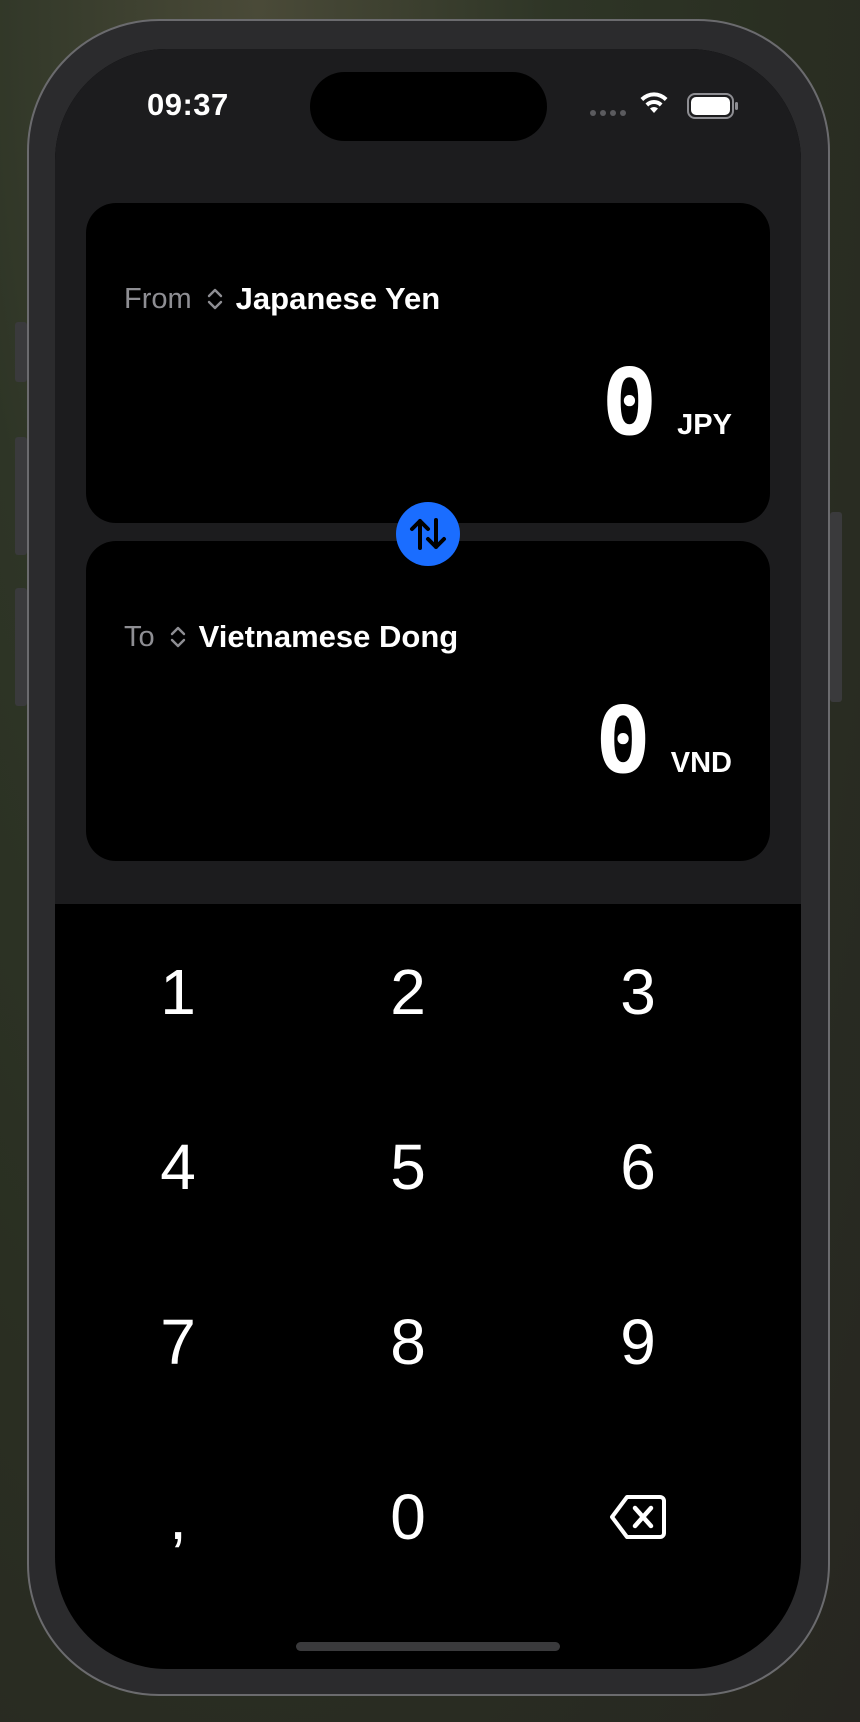 This screenshot has height=1722, width=860. Describe the element at coordinates (178, 1341) in the screenshot. I see `key-7: 7` at that location.